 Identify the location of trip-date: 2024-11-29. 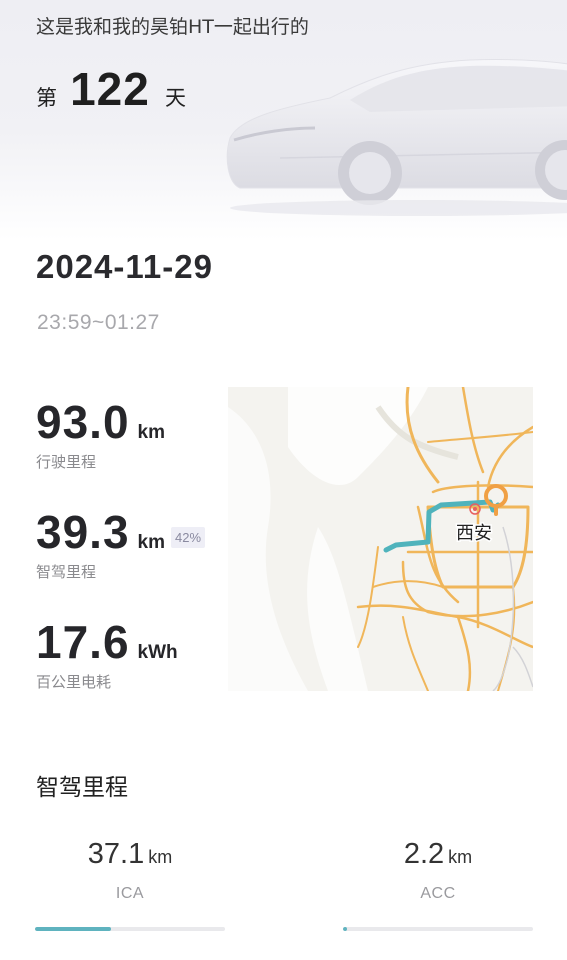
(124, 266).